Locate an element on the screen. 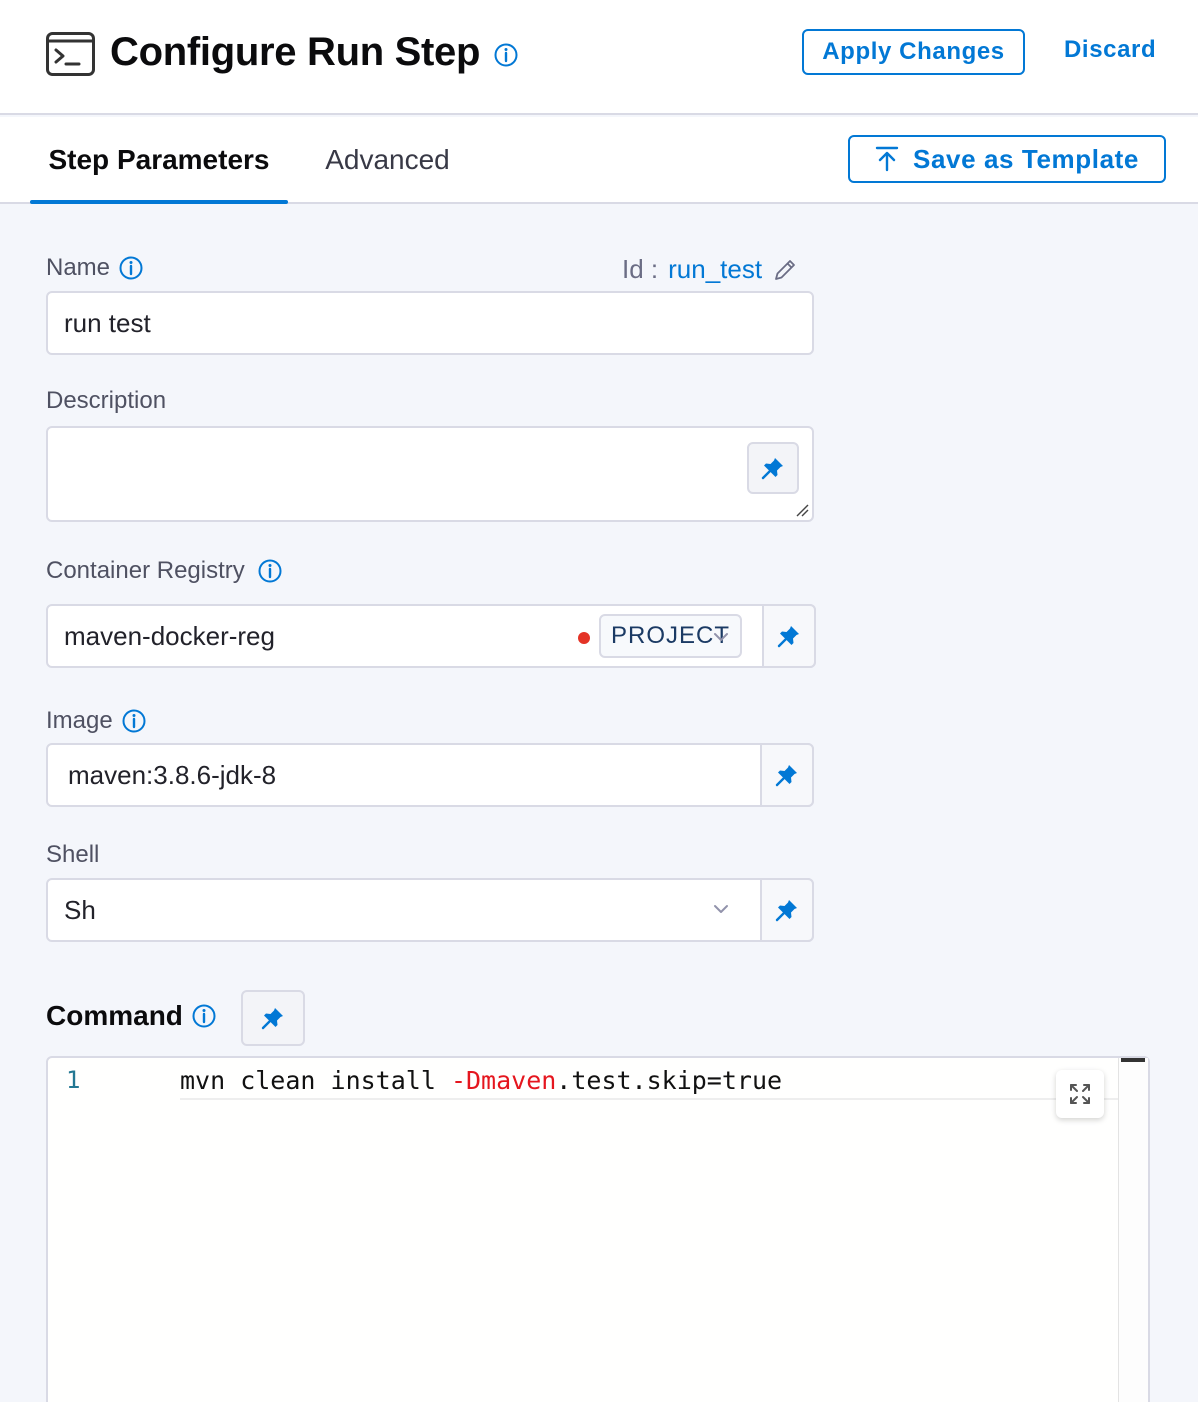 Image resolution: width=1198 pixels, height=1402 pixels. line-number: 1 is located at coordinates (73, 1080).